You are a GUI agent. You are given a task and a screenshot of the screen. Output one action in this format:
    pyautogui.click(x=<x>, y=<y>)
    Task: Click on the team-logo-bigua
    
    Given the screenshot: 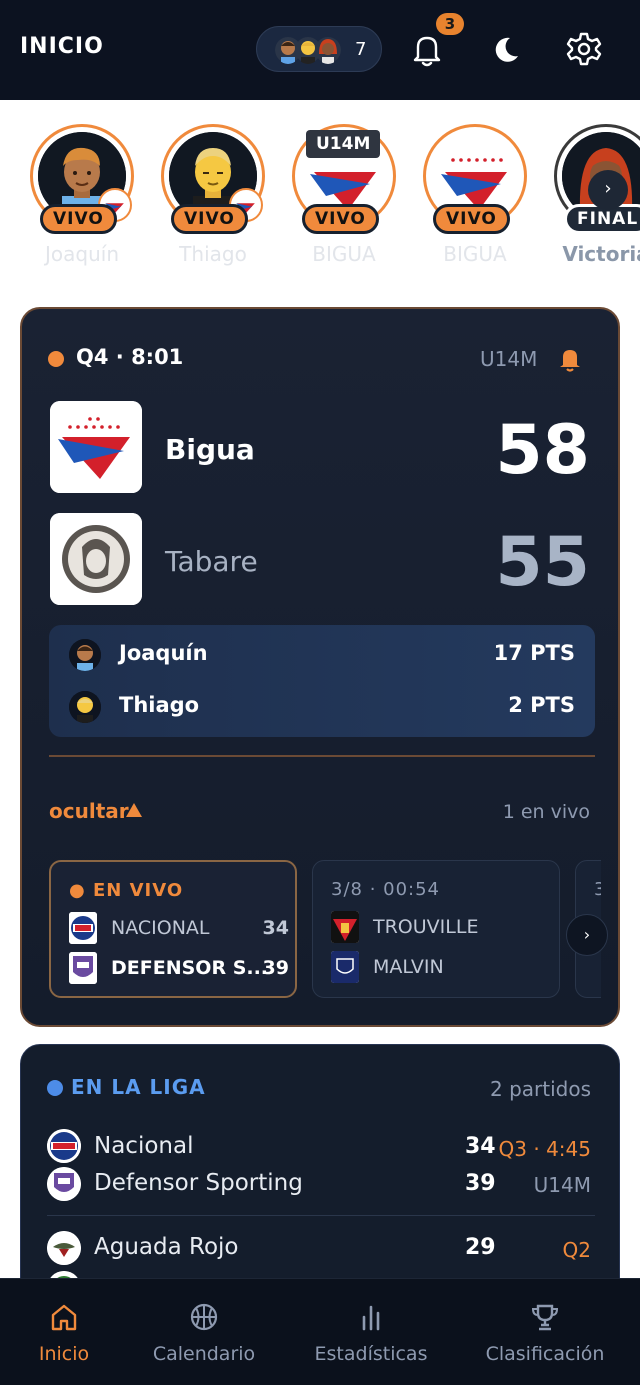 What is the action you would take?
    pyautogui.click(x=96, y=447)
    